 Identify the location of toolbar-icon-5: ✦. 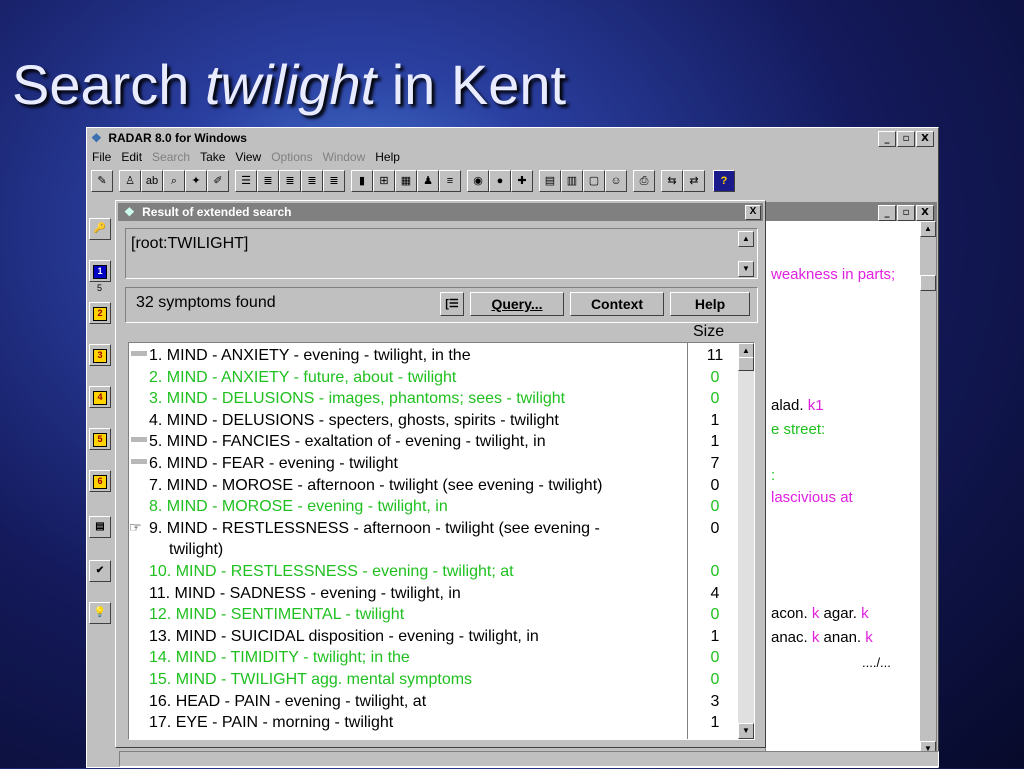
(196, 181).